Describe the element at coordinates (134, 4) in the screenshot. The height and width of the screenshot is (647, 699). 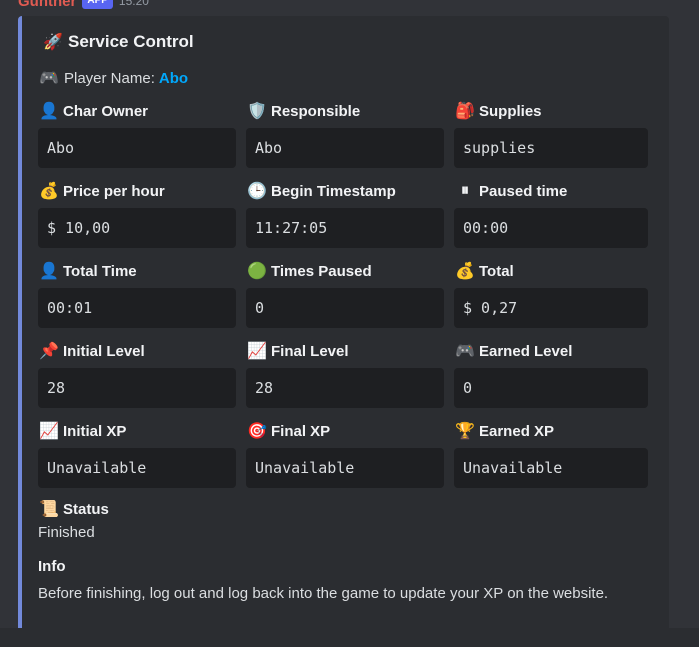
I see `message-timestamp: 15:20` at that location.